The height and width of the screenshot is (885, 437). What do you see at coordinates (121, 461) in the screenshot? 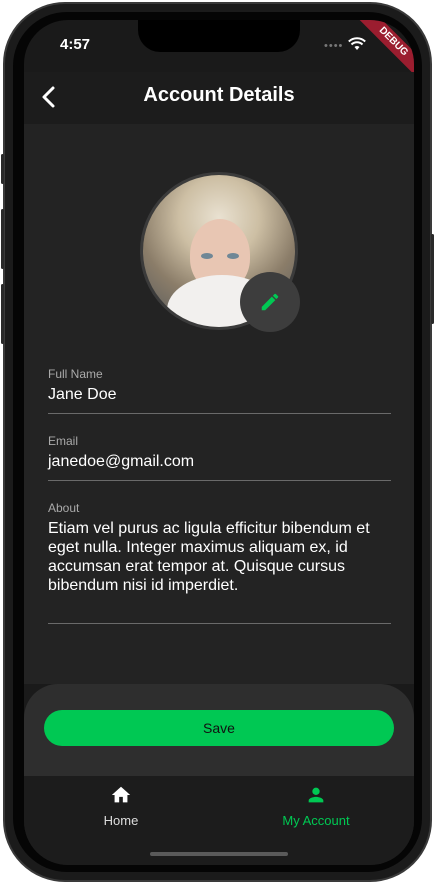
I see `email-value: janedoe@gmail.com` at bounding box center [121, 461].